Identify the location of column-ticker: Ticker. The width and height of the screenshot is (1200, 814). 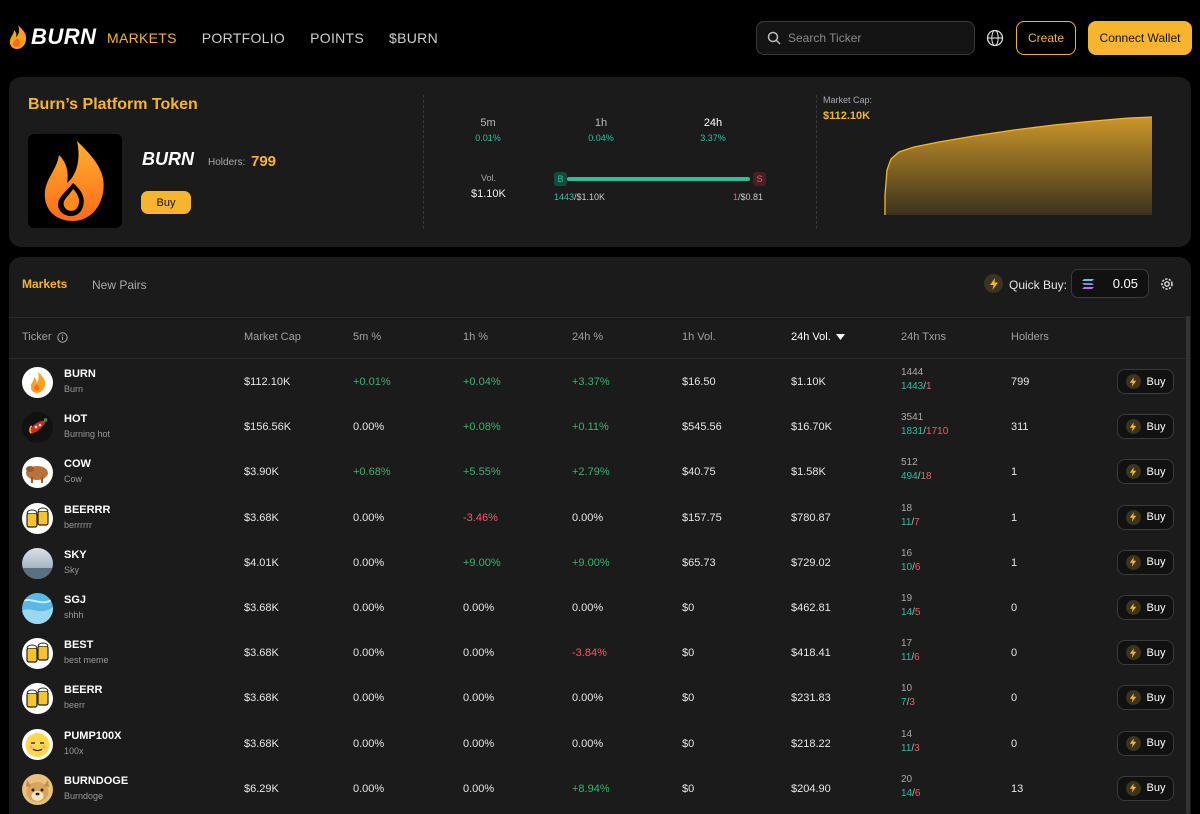
(45, 337).